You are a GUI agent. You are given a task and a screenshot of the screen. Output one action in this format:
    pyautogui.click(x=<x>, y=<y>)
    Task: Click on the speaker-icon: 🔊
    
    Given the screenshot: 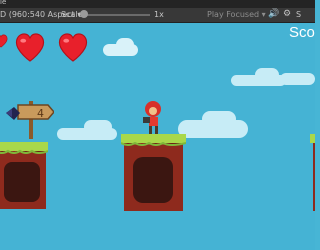 What is the action you would take?
    pyautogui.click(x=273, y=14)
    